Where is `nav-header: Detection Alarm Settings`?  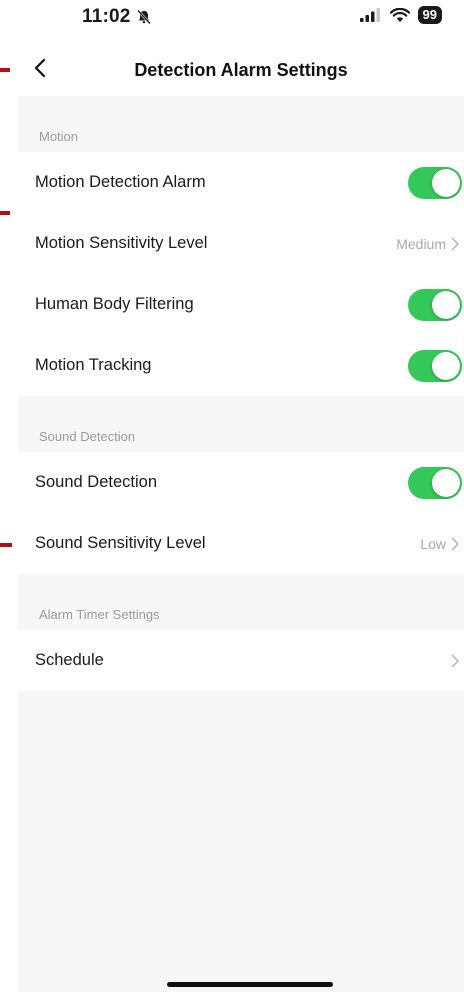 nav-header: Detection Alarm Settings is located at coordinates (241, 68).